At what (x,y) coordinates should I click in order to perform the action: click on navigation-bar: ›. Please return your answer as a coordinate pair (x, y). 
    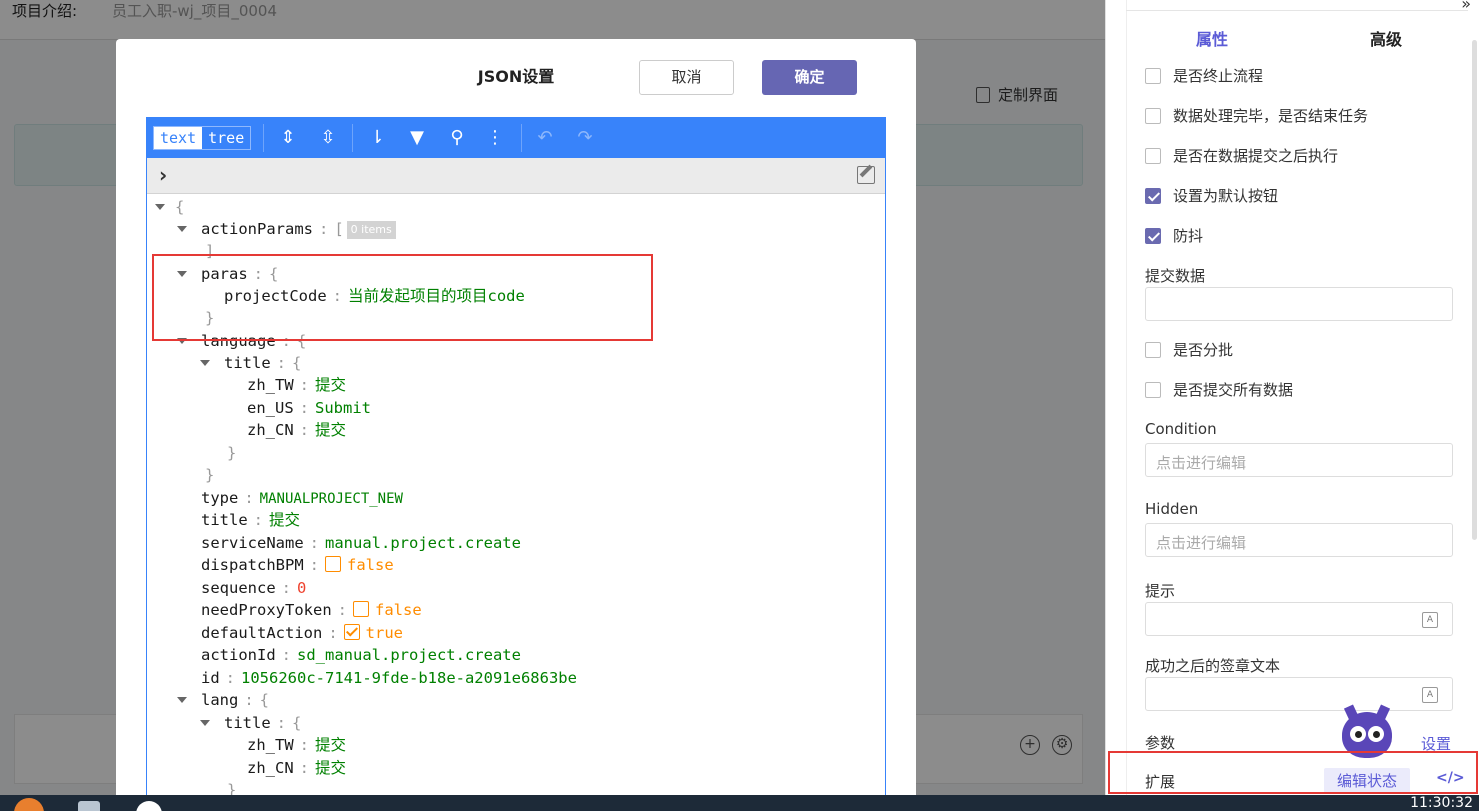
    Looking at the image, I should click on (516, 176).